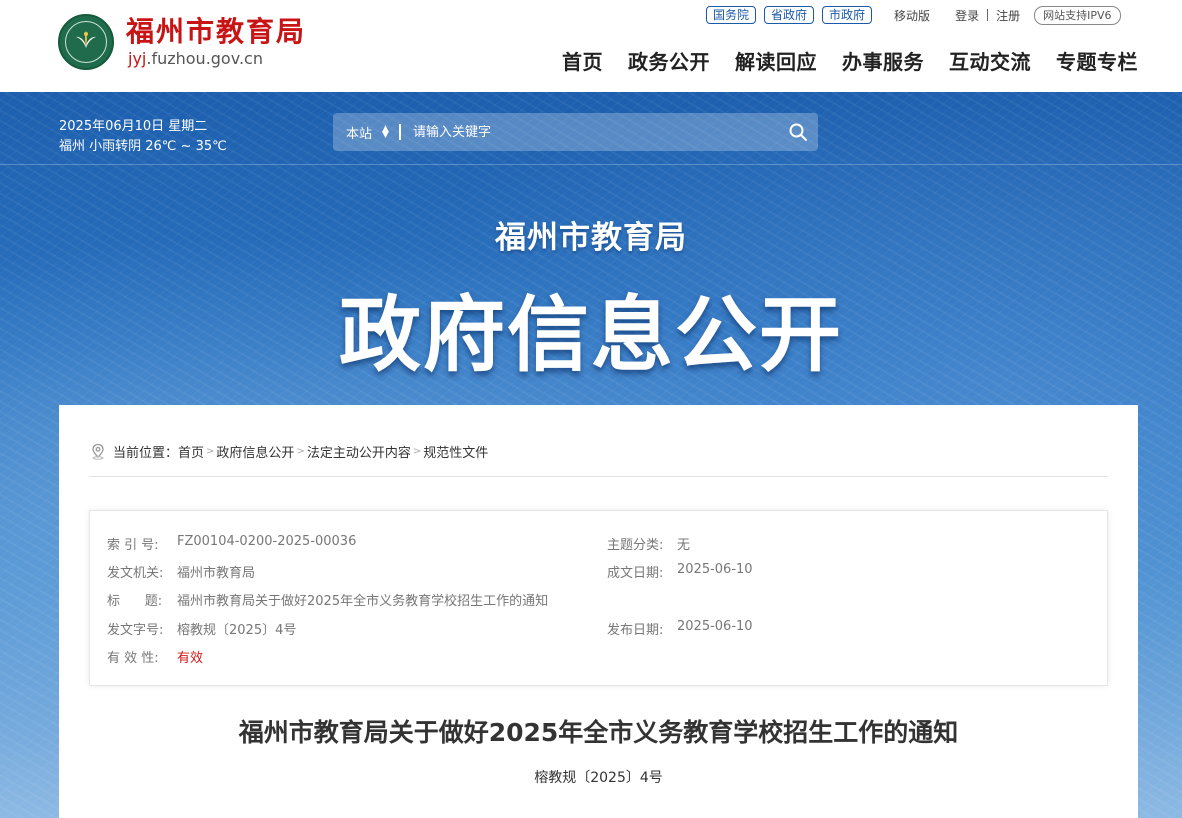 Image resolution: width=1182 pixels, height=818 pixels. Describe the element at coordinates (191, 451) in the screenshot. I see `breadcrumb-home: 首页` at that location.